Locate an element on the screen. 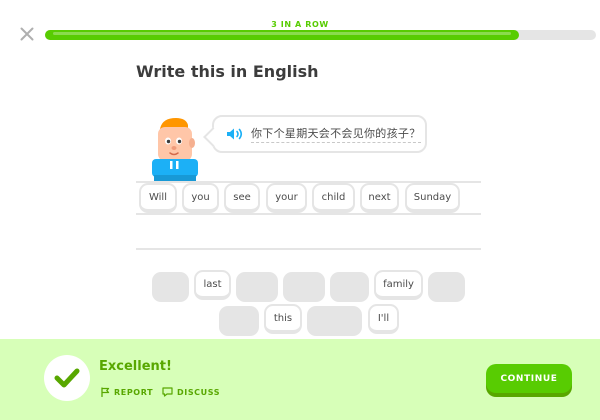 This screenshot has width=600, height=420. report-button: REPORT is located at coordinates (126, 392).